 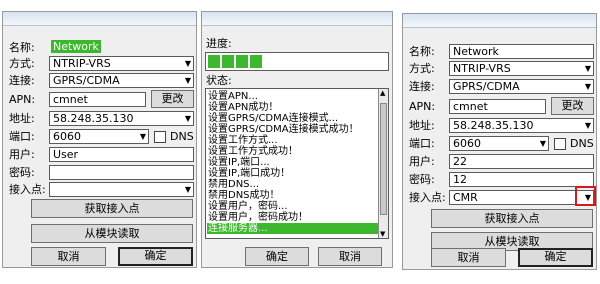 What do you see at coordinates (382, 93) in the screenshot?
I see `scroll-up-icon: ▲` at bounding box center [382, 93].